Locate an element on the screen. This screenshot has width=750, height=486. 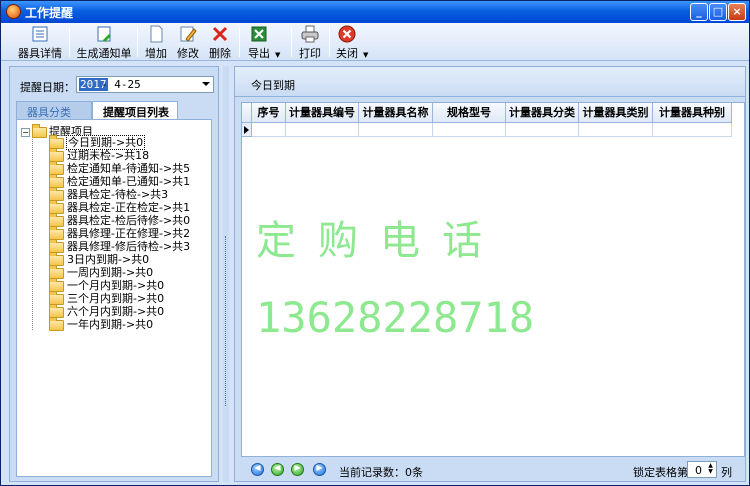
first-record-button: ◀ is located at coordinates (257, 469).